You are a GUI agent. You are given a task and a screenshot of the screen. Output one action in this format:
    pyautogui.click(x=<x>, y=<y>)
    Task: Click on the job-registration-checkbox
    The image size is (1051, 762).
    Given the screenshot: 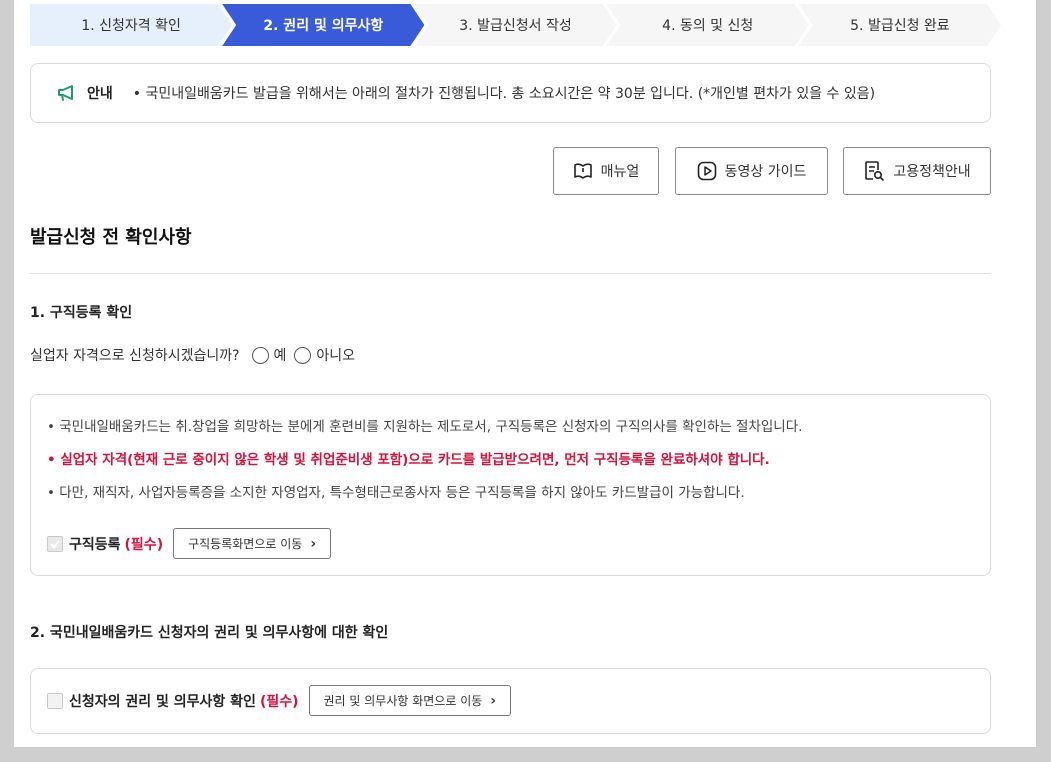 What is the action you would take?
    pyautogui.click(x=55, y=543)
    